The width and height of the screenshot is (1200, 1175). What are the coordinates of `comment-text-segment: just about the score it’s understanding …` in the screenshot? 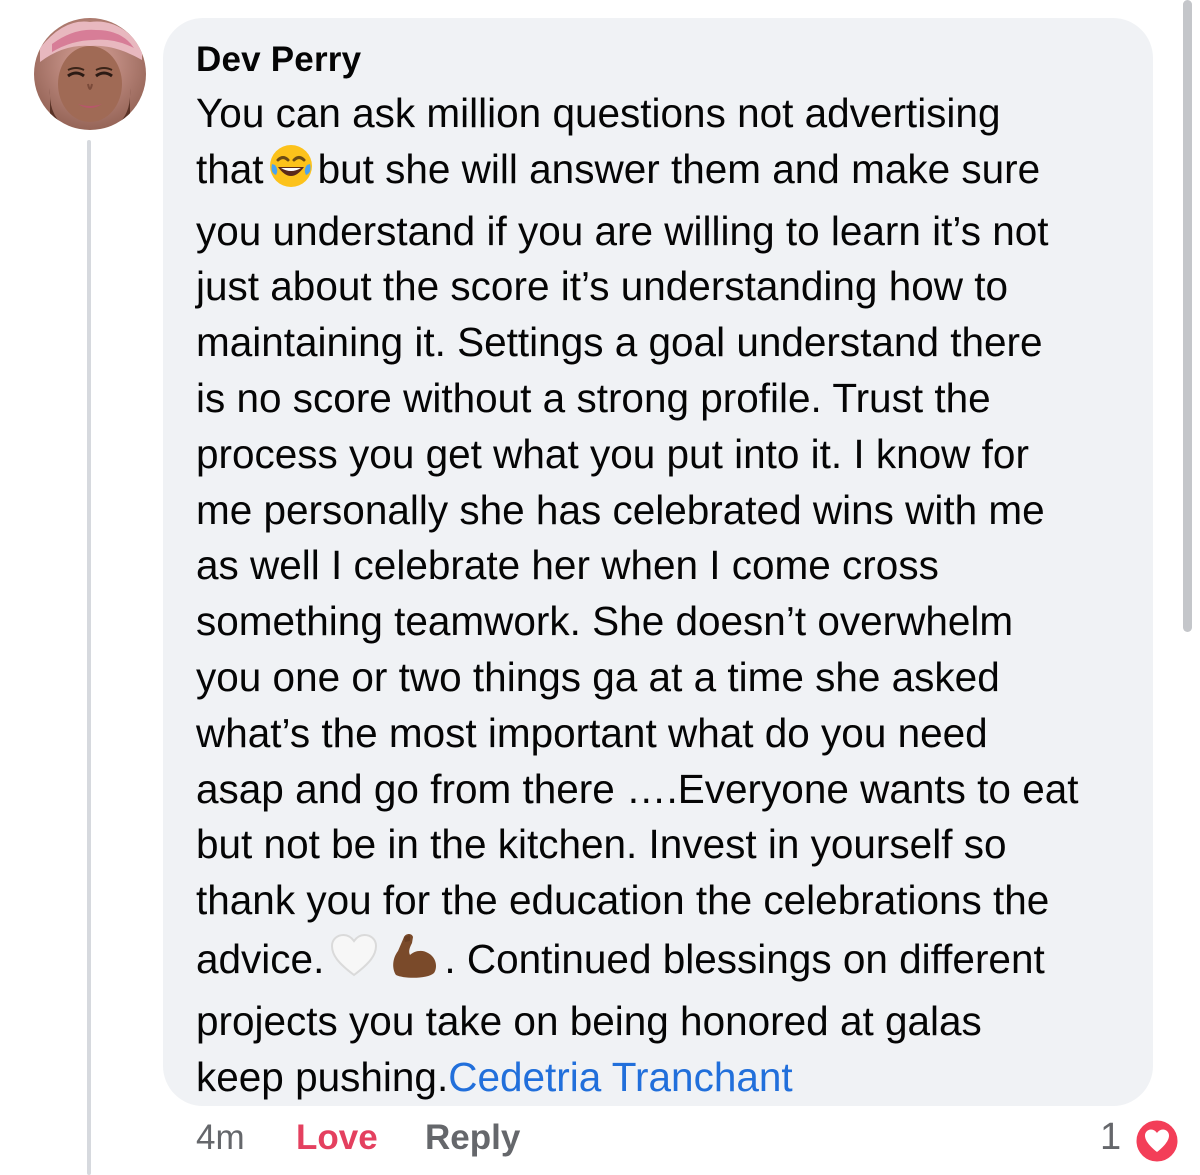 It's located at (602, 286).